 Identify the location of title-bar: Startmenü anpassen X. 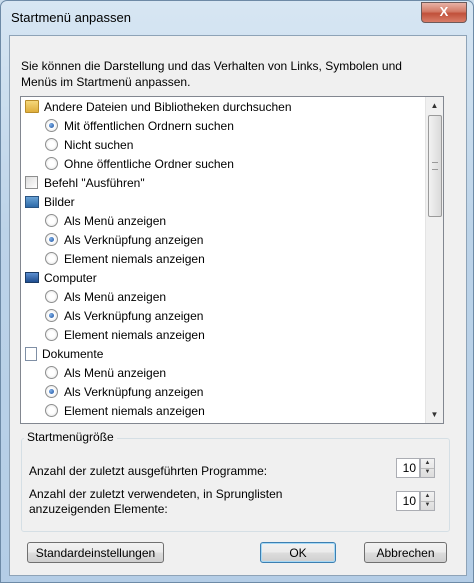
(237, 18).